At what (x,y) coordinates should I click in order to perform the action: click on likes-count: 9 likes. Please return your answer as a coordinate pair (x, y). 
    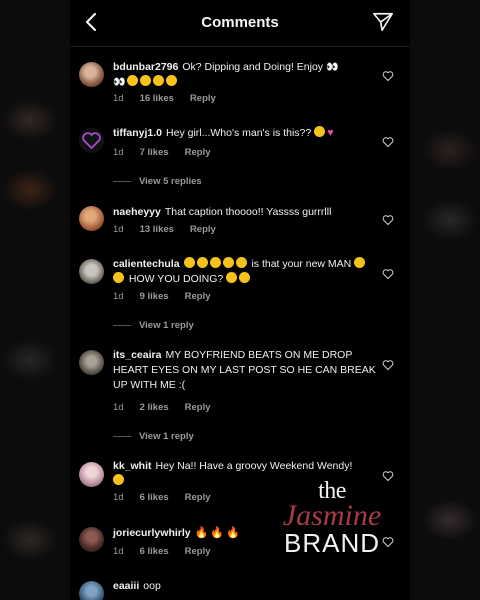
    Looking at the image, I should click on (154, 296).